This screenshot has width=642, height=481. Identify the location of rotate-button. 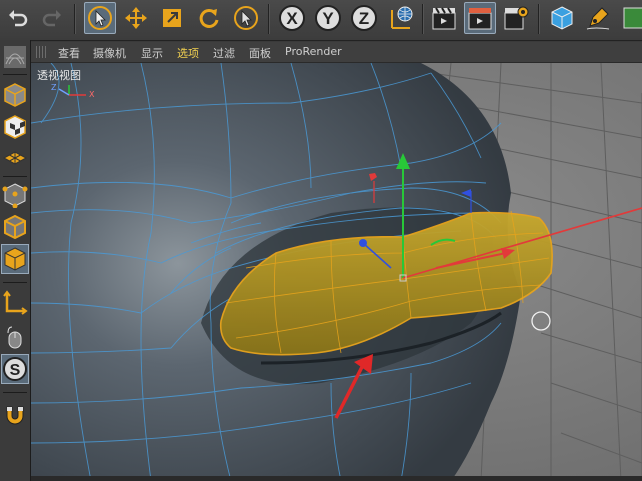
(208, 18).